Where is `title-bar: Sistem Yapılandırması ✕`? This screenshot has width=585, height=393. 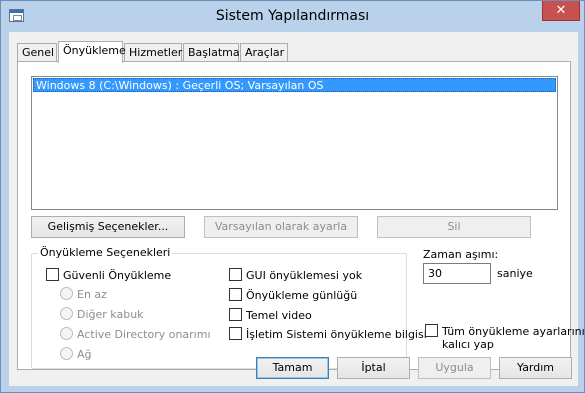 title-bar: Sistem Yapılandırması ✕ is located at coordinates (292, 16).